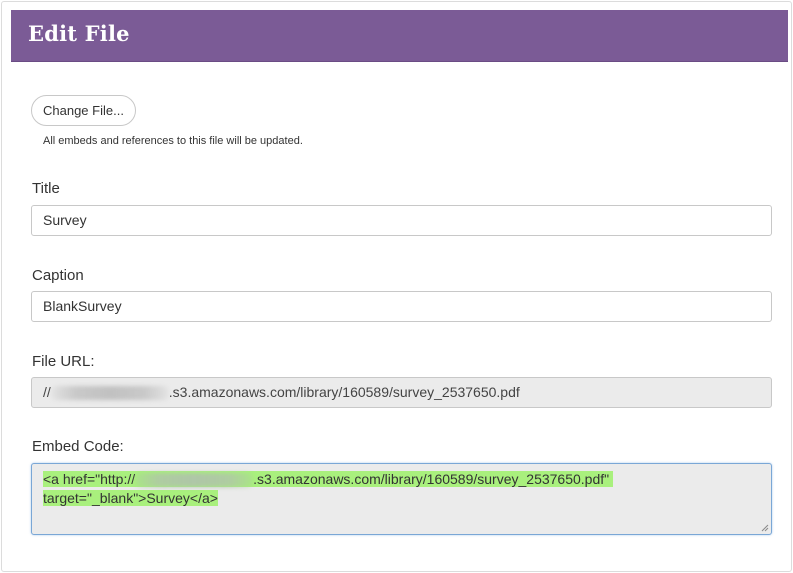 This screenshot has height=573, width=793. Describe the element at coordinates (82, 306) in the screenshot. I see `caption-input-value: BlankSurvey` at that location.